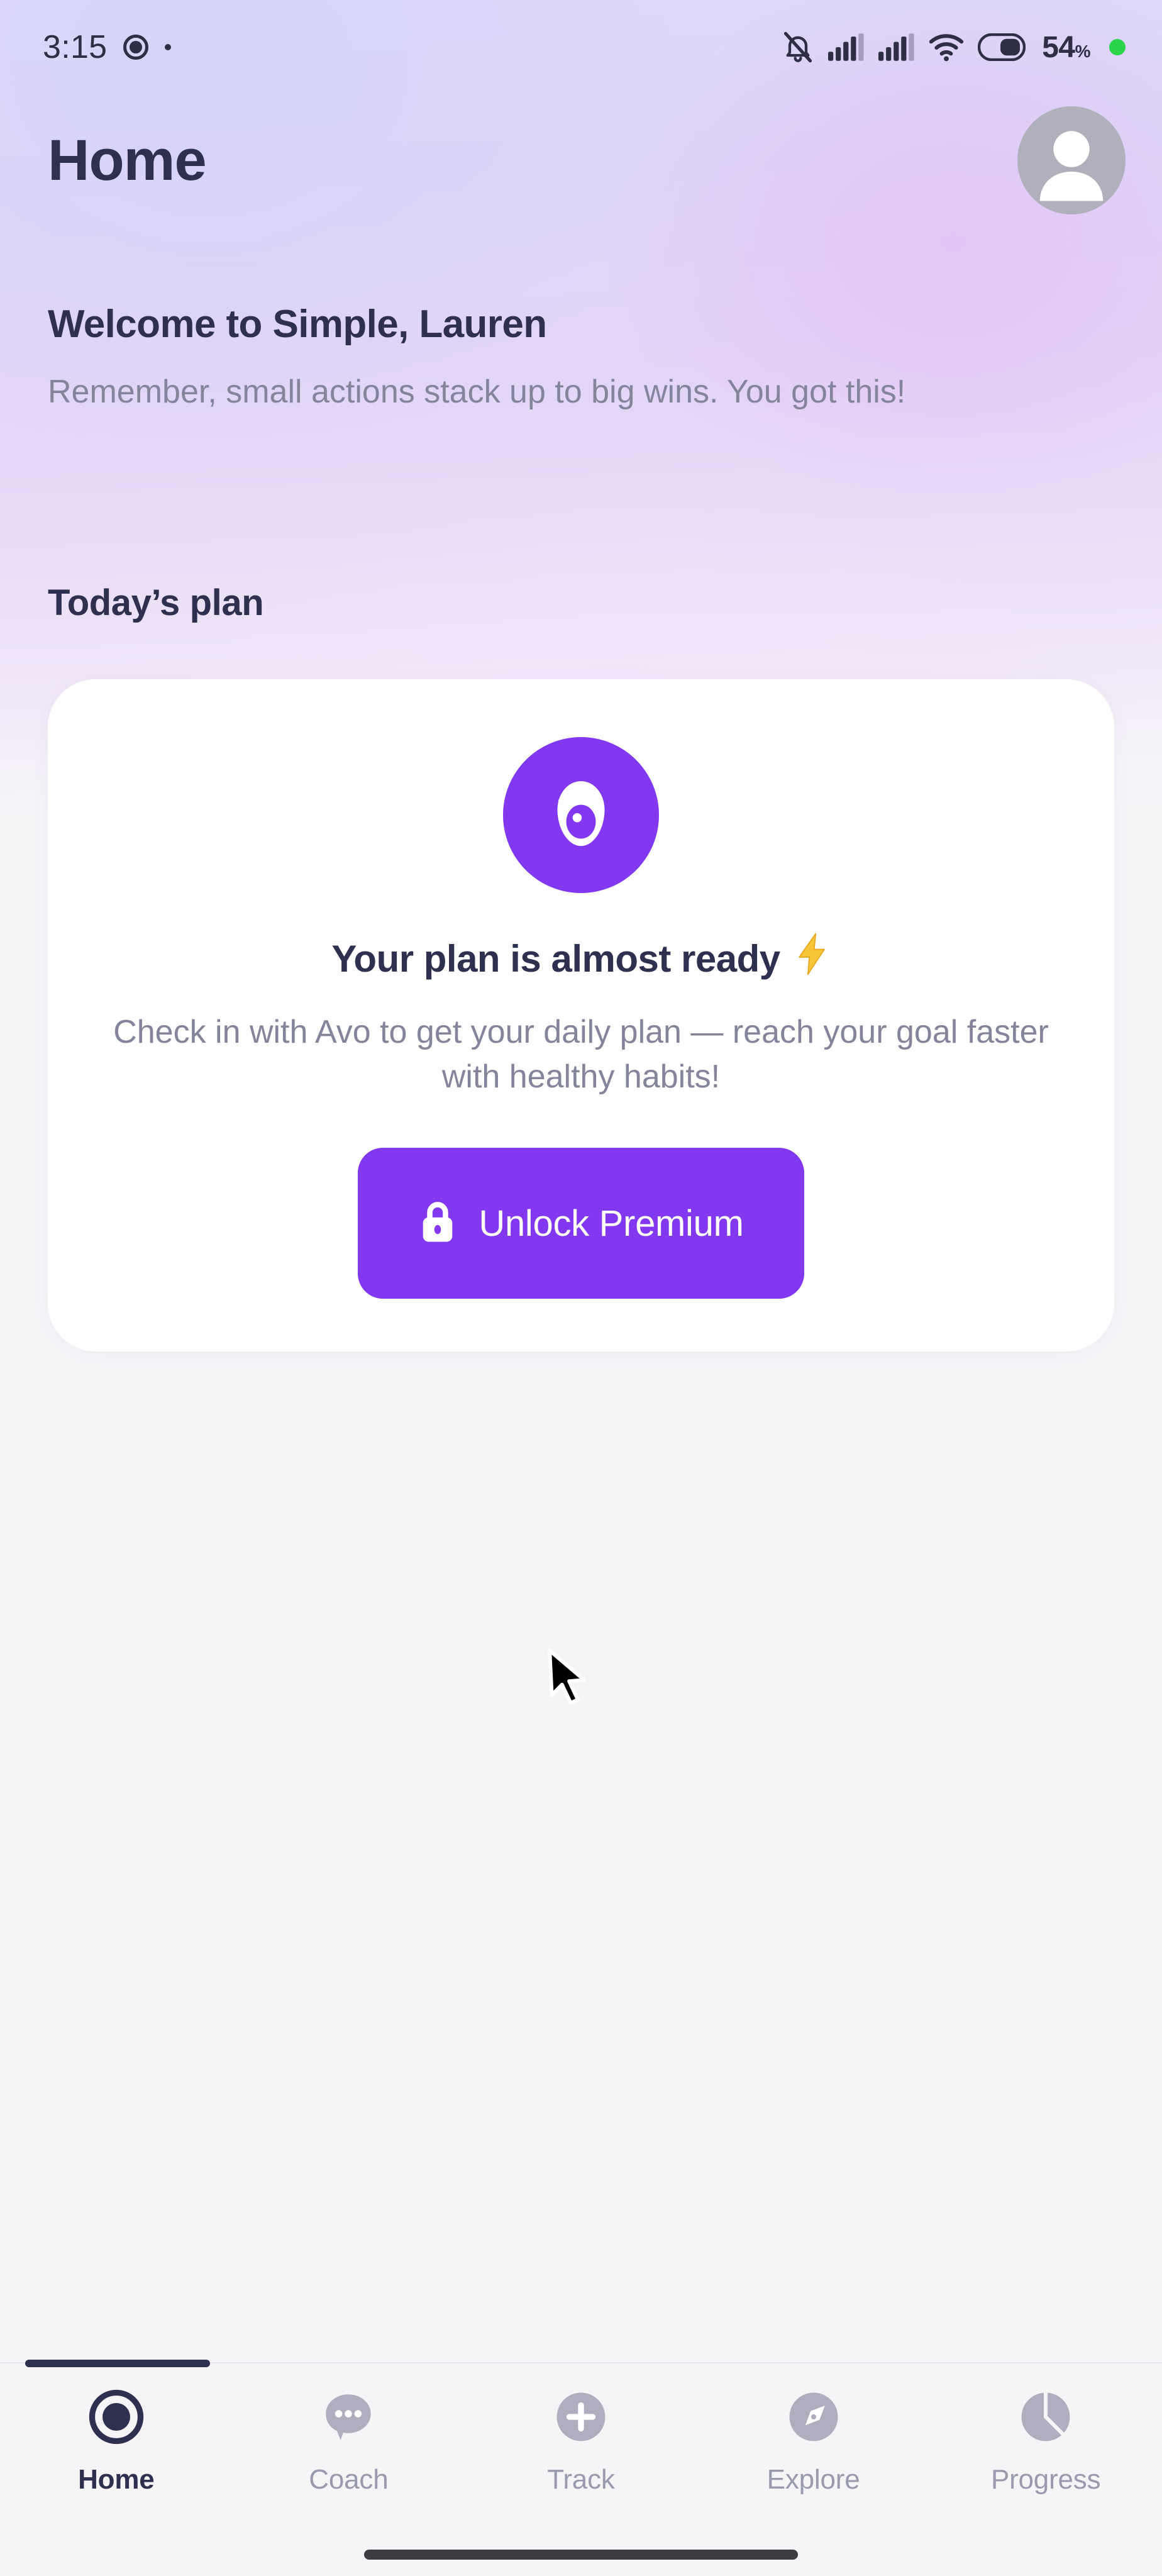 Image resolution: width=1162 pixels, height=2576 pixels. Describe the element at coordinates (1066, 47) in the screenshot. I see `battery-percent: 54%` at that location.